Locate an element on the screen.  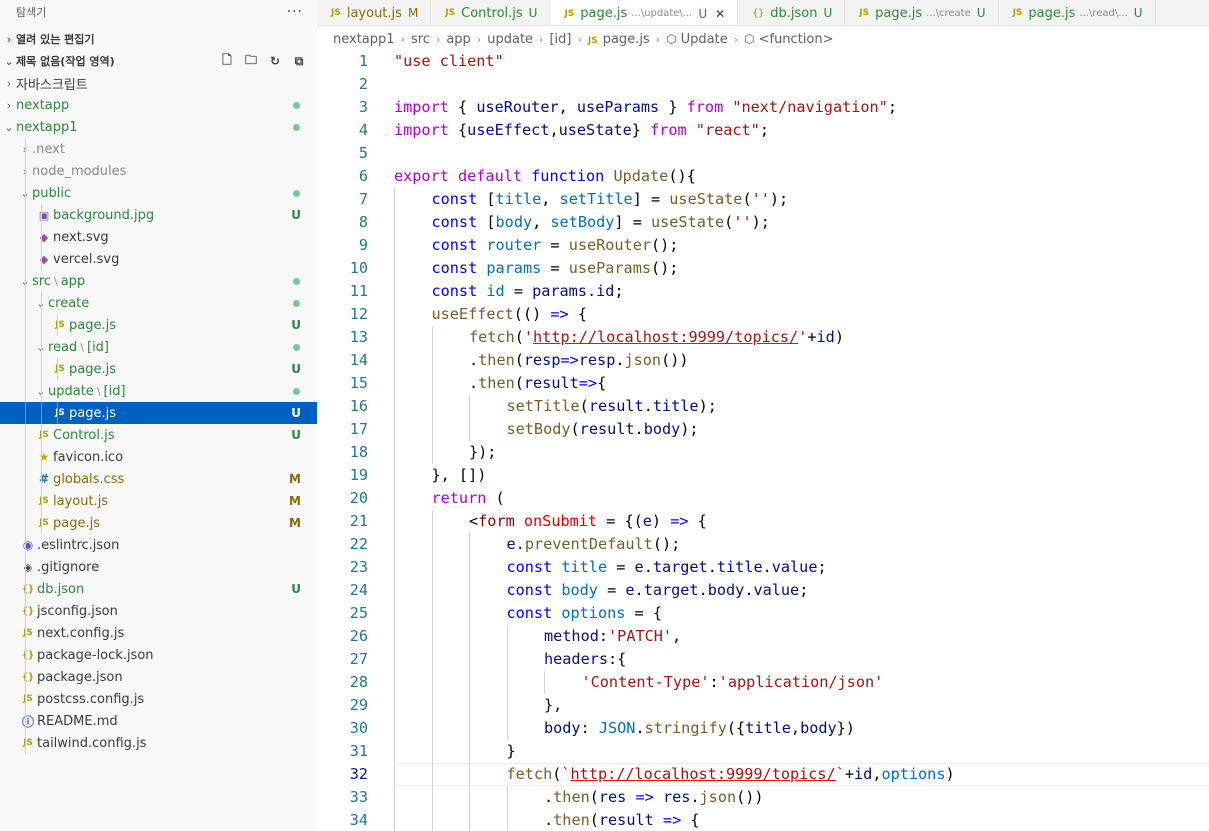
breadcrumb-segment: src is located at coordinates (420, 39).